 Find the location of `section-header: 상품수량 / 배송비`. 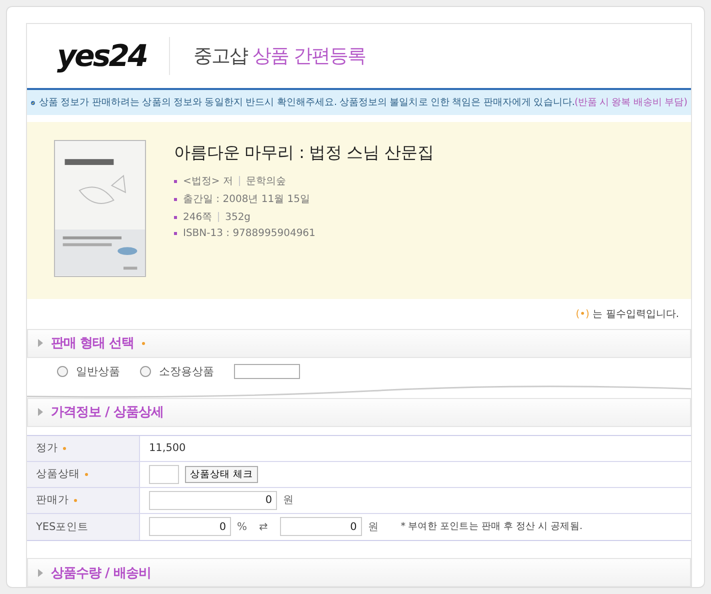

section-header: 상품수량 / 배송비 is located at coordinates (359, 572).